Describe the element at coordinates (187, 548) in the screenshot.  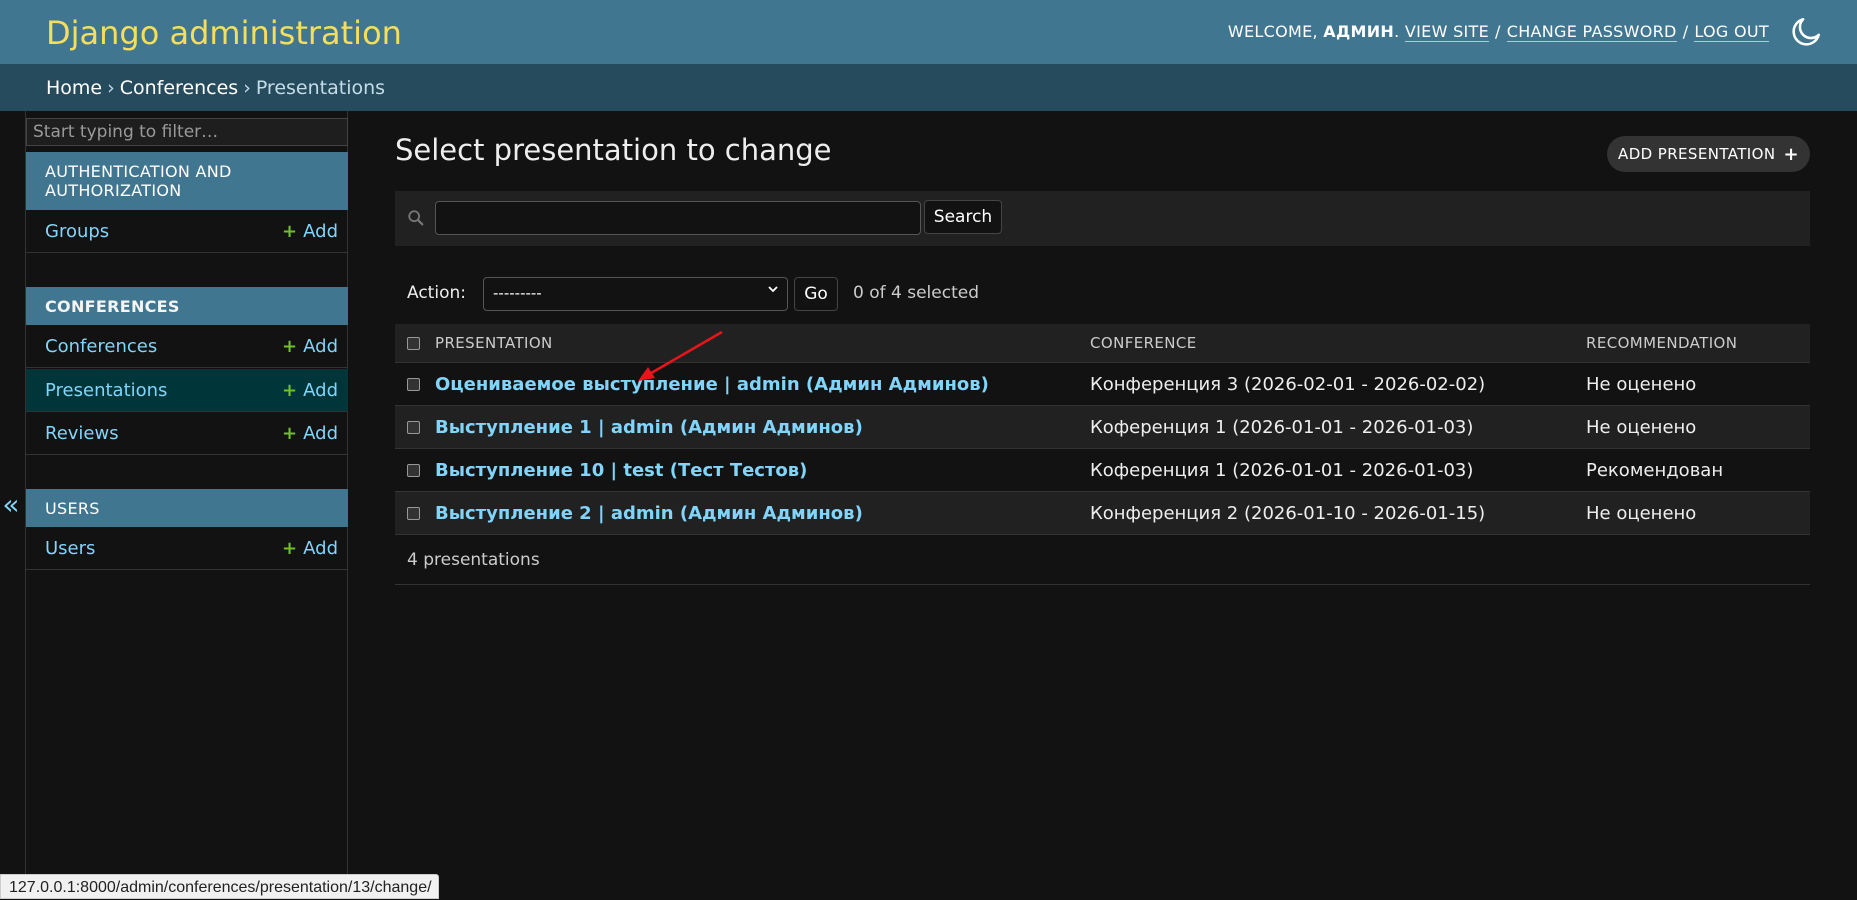
I see `sidebar-item-users: Users + Add` at that location.